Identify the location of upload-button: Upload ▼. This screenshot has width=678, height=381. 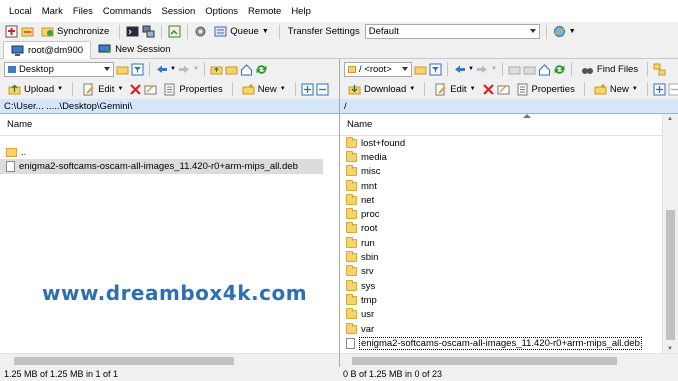
(35, 89).